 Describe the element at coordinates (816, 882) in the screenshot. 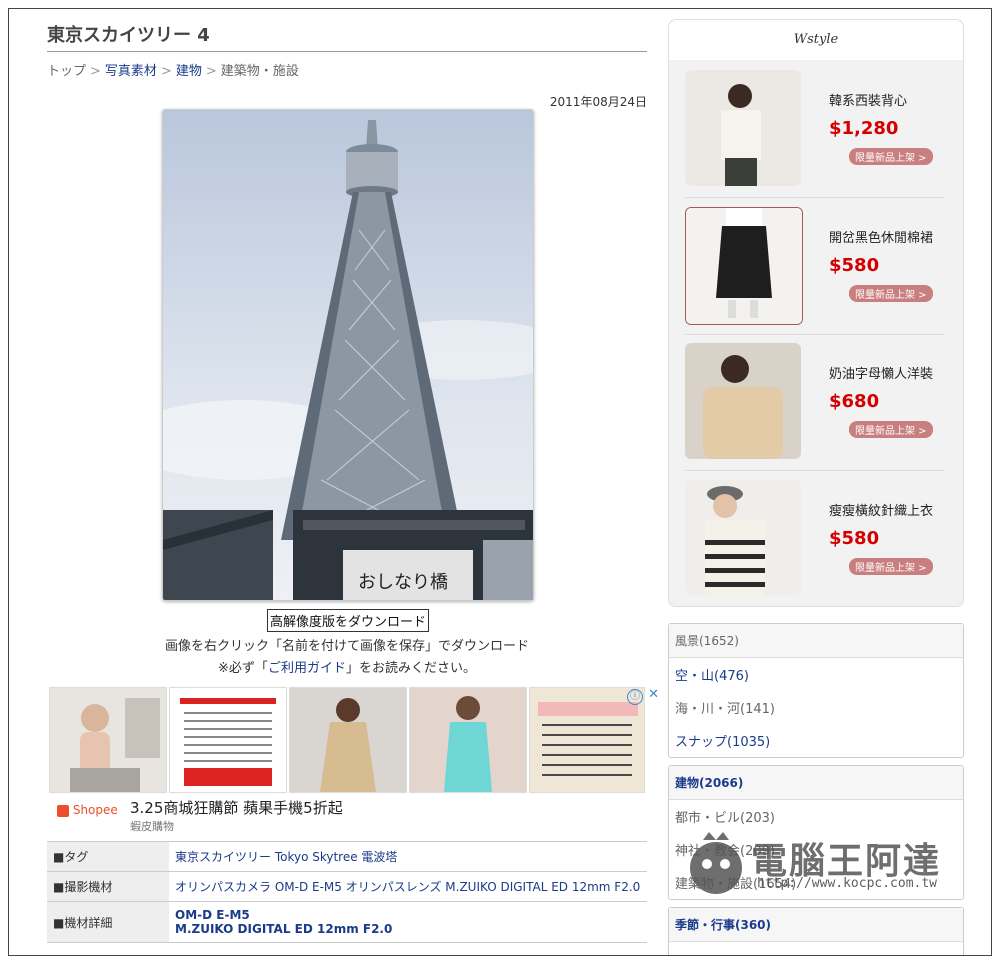

I see `category-item: 建築物・施設(1654)` at that location.